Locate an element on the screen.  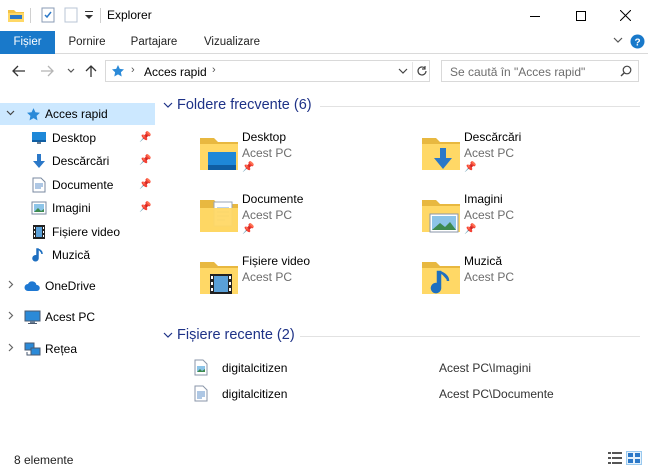
large-icons-view-icon is located at coordinates (634, 458).